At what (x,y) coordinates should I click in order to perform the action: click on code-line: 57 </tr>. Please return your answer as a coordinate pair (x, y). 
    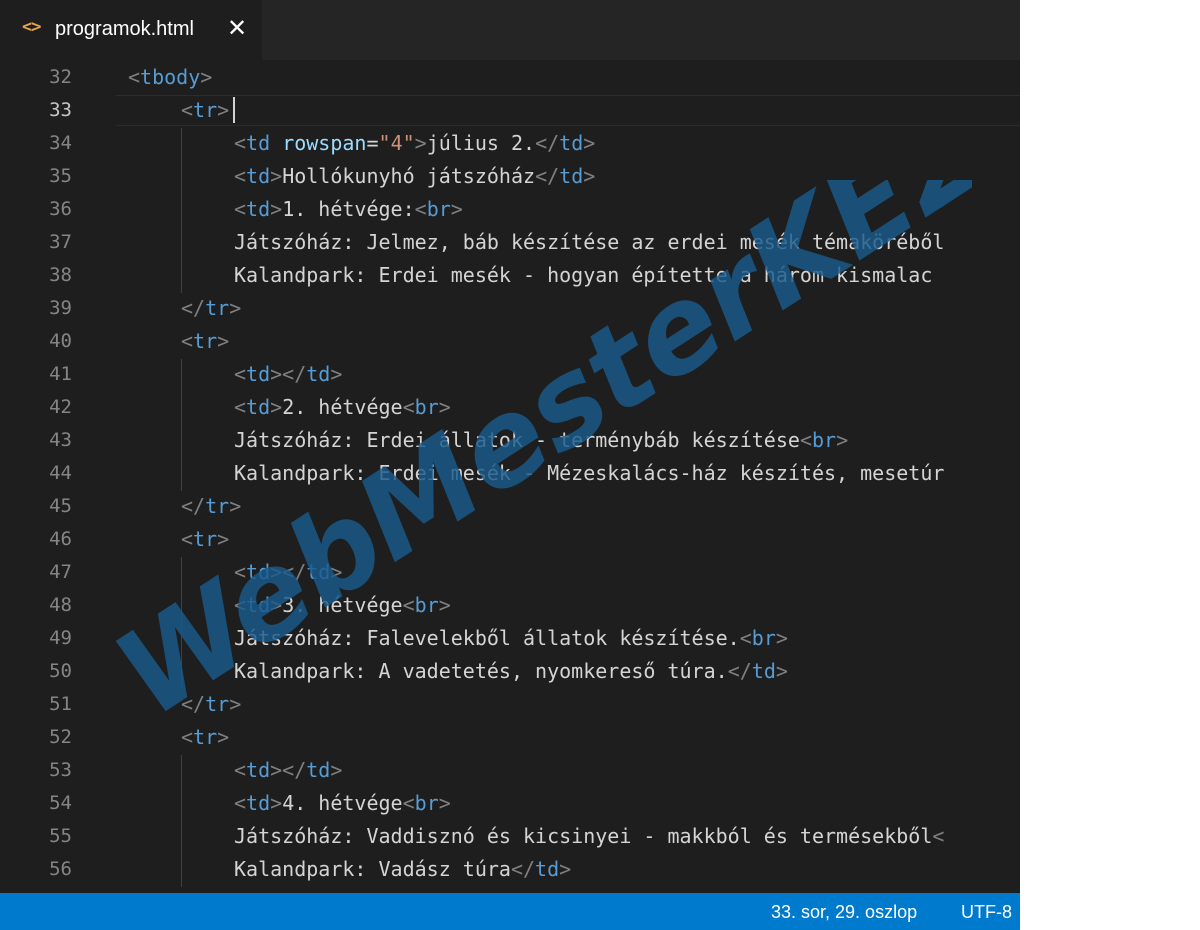
    Looking at the image, I should click on (510, 889).